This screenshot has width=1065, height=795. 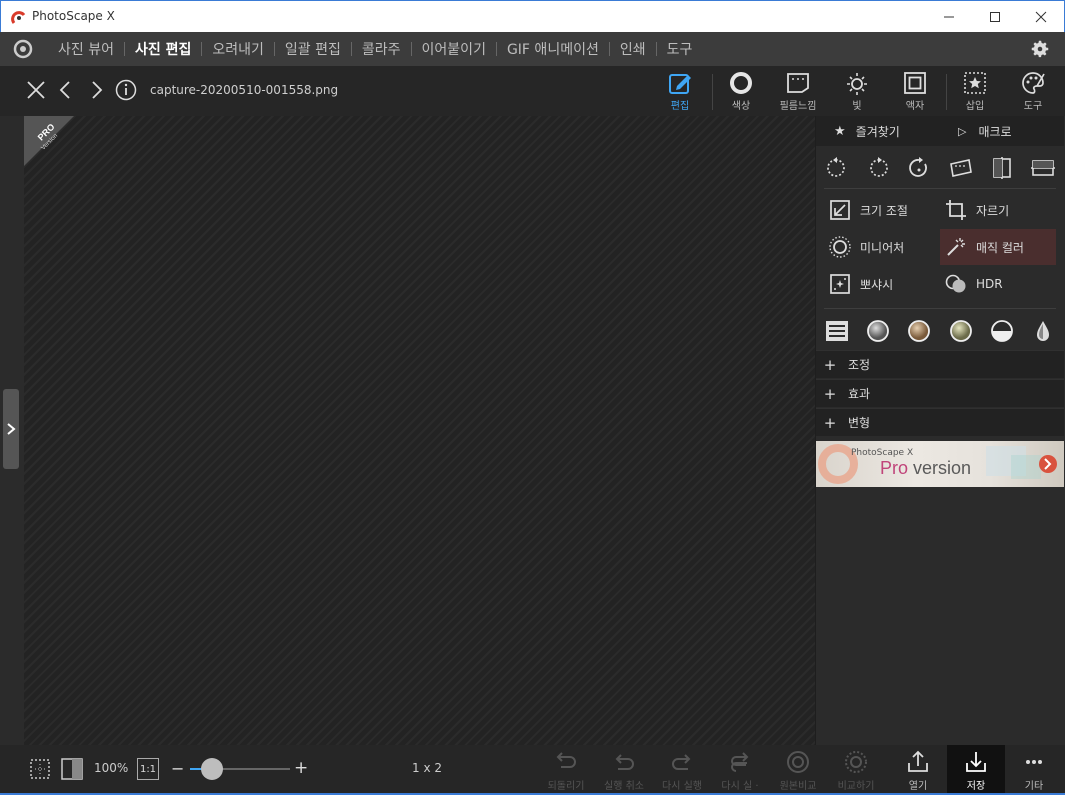 What do you see at coordinates (856, 786) in the screenshot?
I see `action-label: 비교하기` at bounding box center [856, 786].